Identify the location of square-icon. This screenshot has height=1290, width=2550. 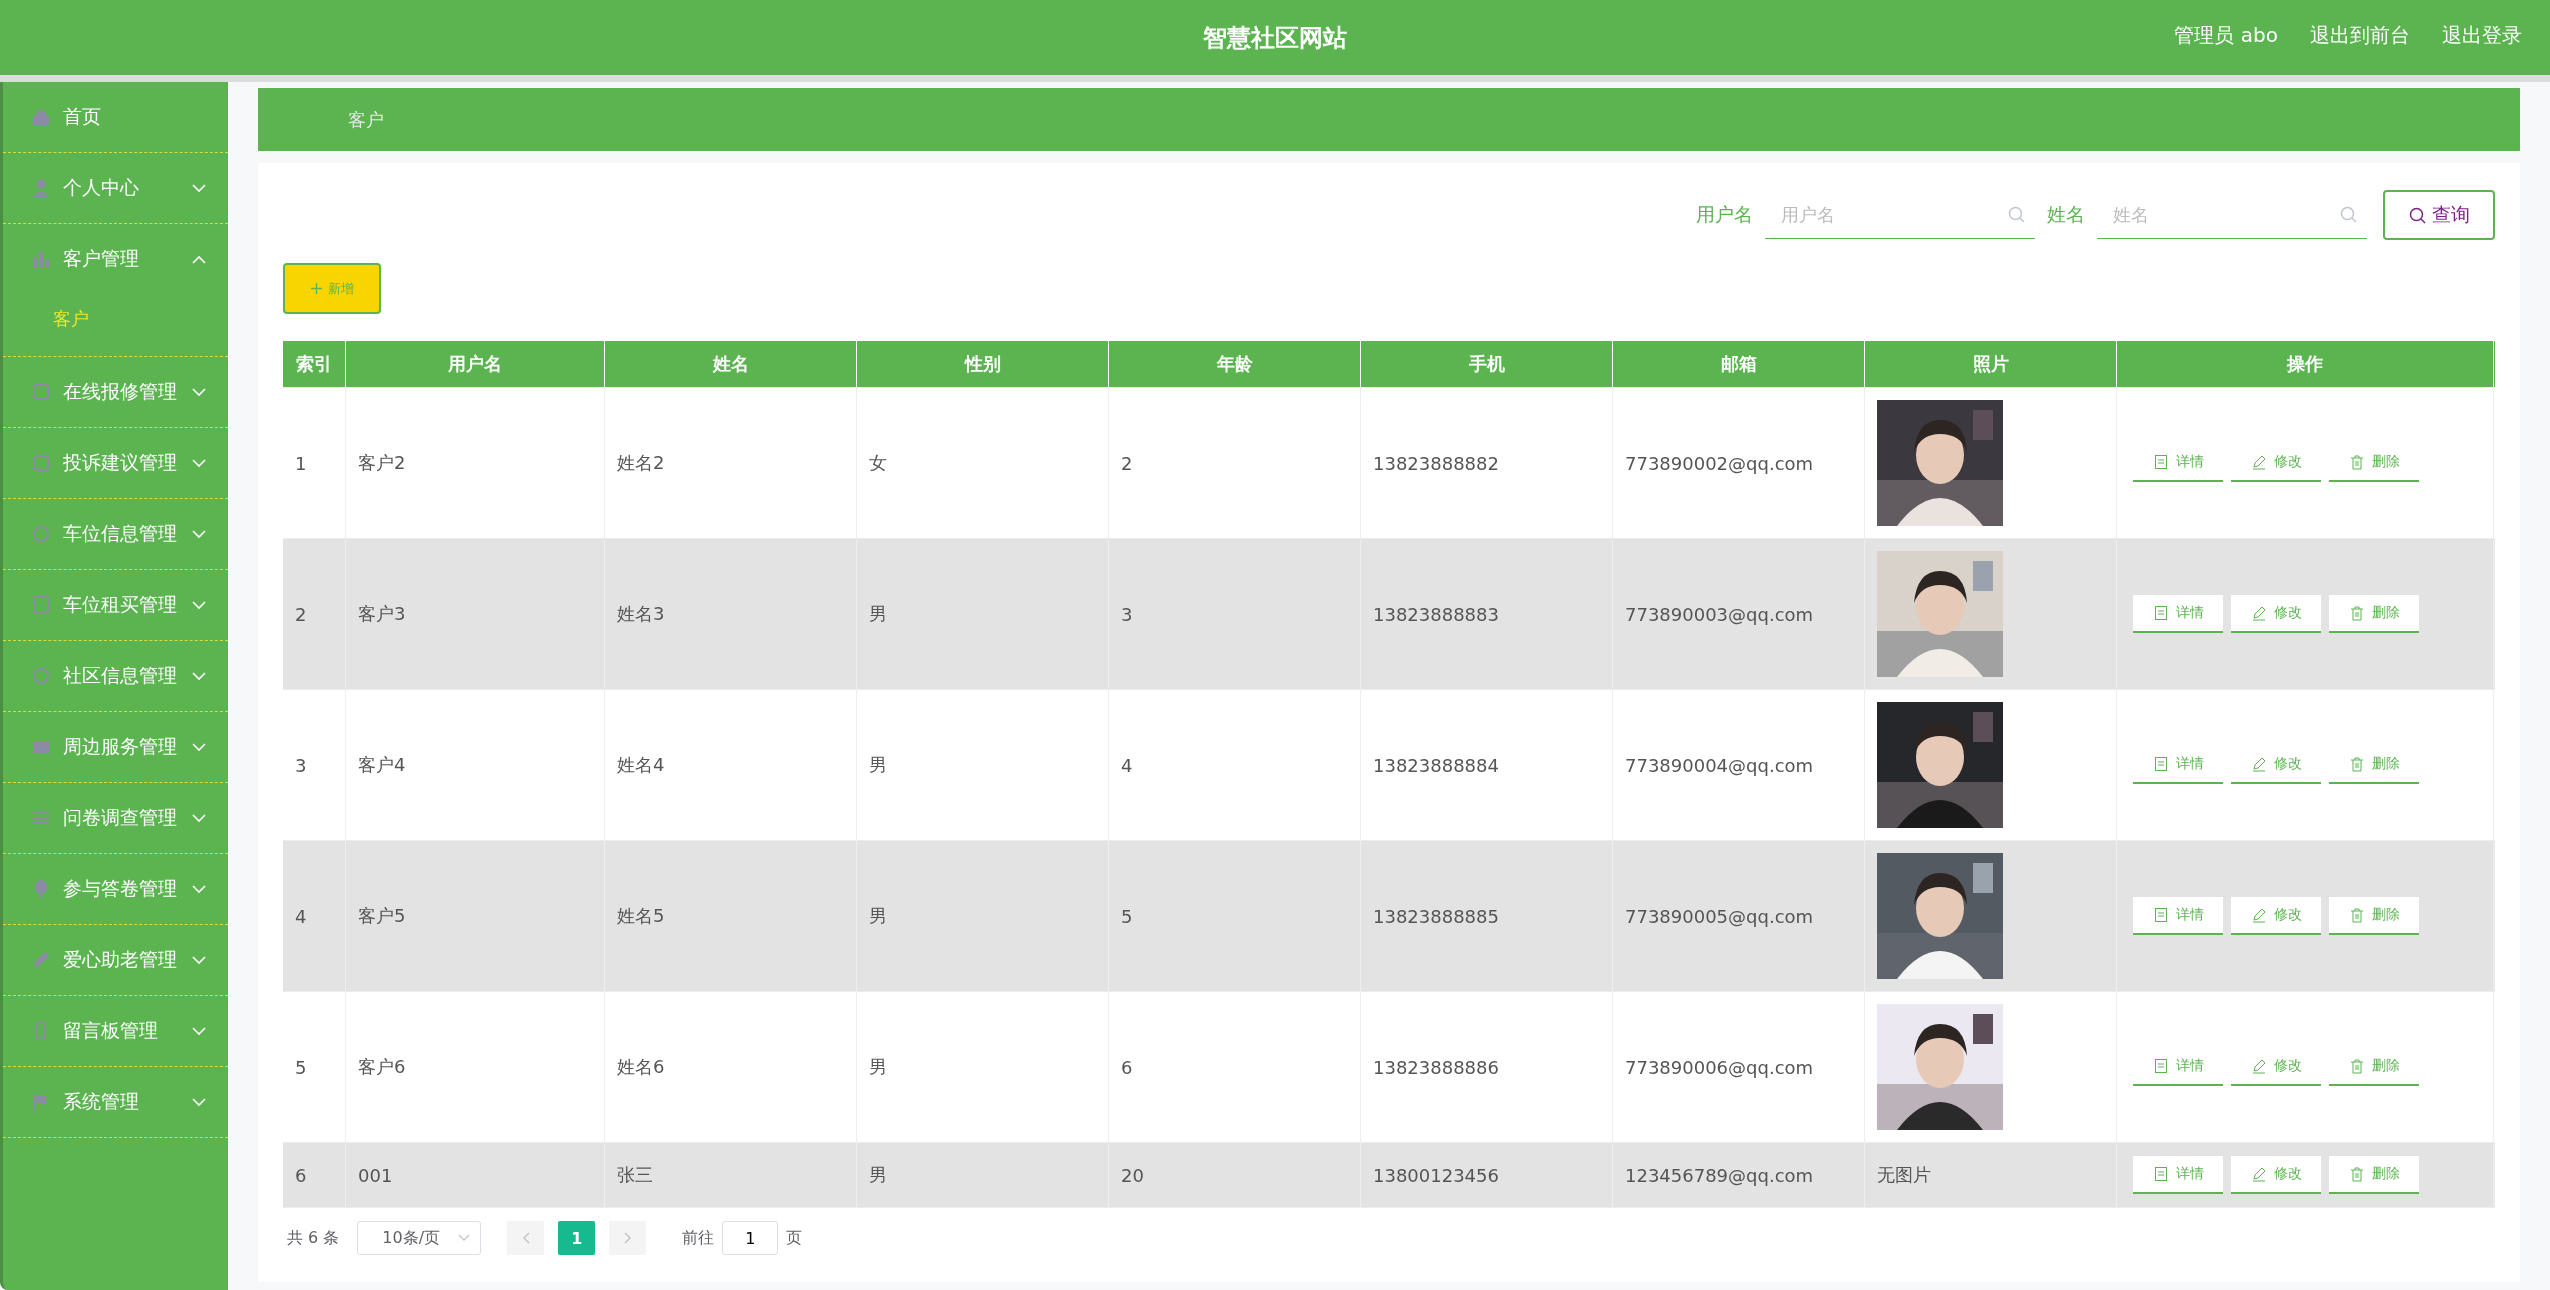
(41, 463).